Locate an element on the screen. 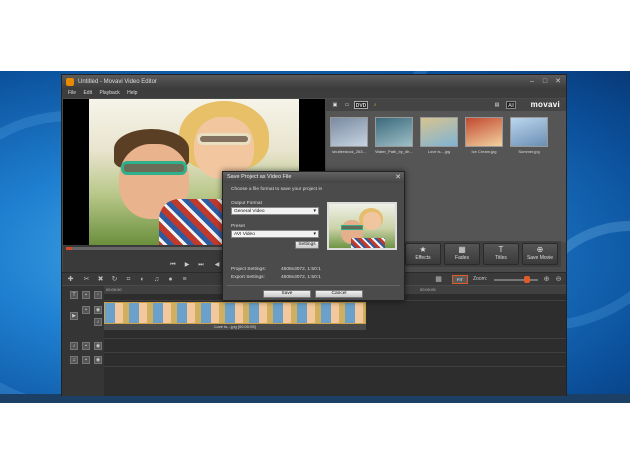 This screenshot has width=630, height=473. adjust-icon: ◐ is located at coordinates (142, 279).